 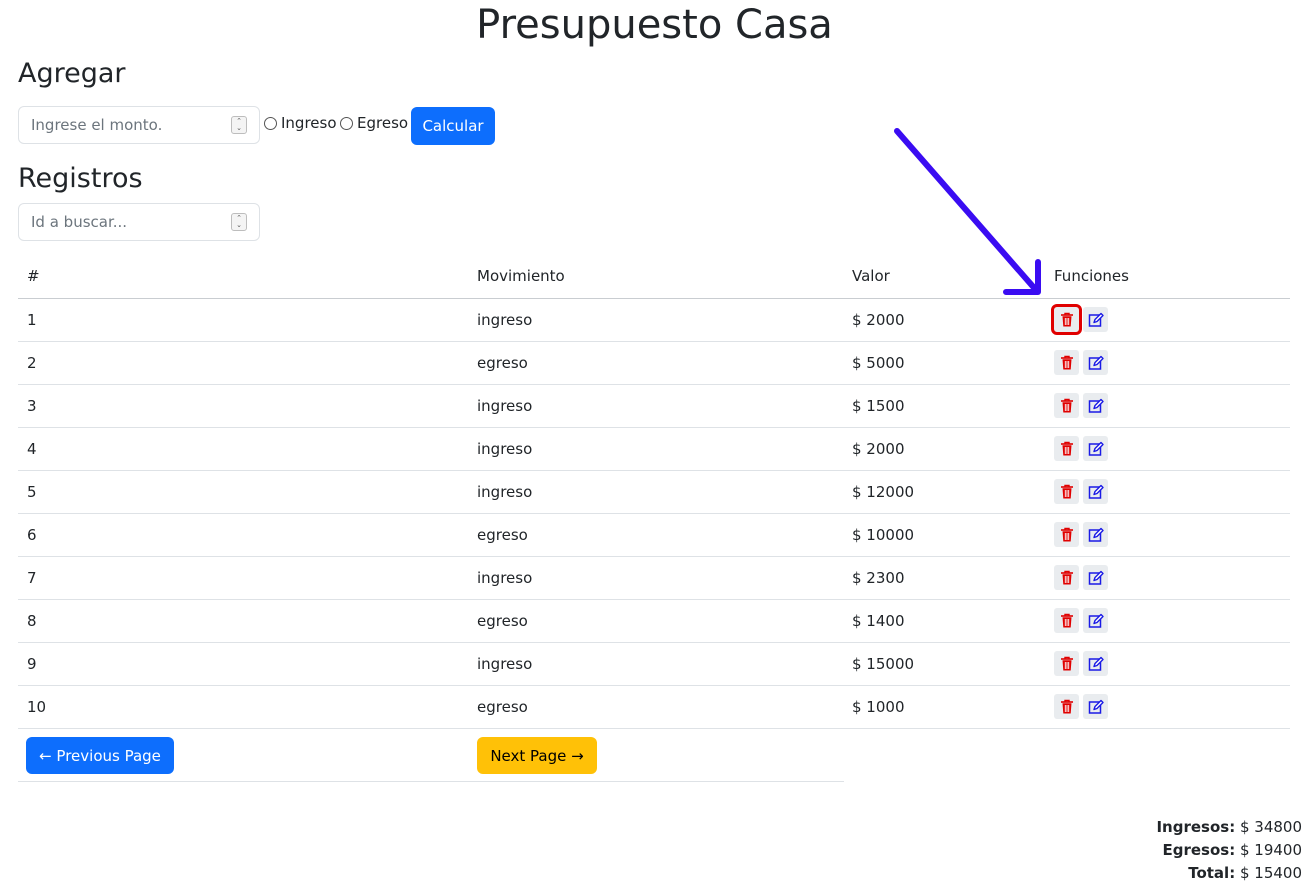 What do you see at coordinates (139, 222) in the screenshot?
I see `search-id-input: Id a buscar... ⌃ ⌄` at bounding box center [139, 222].